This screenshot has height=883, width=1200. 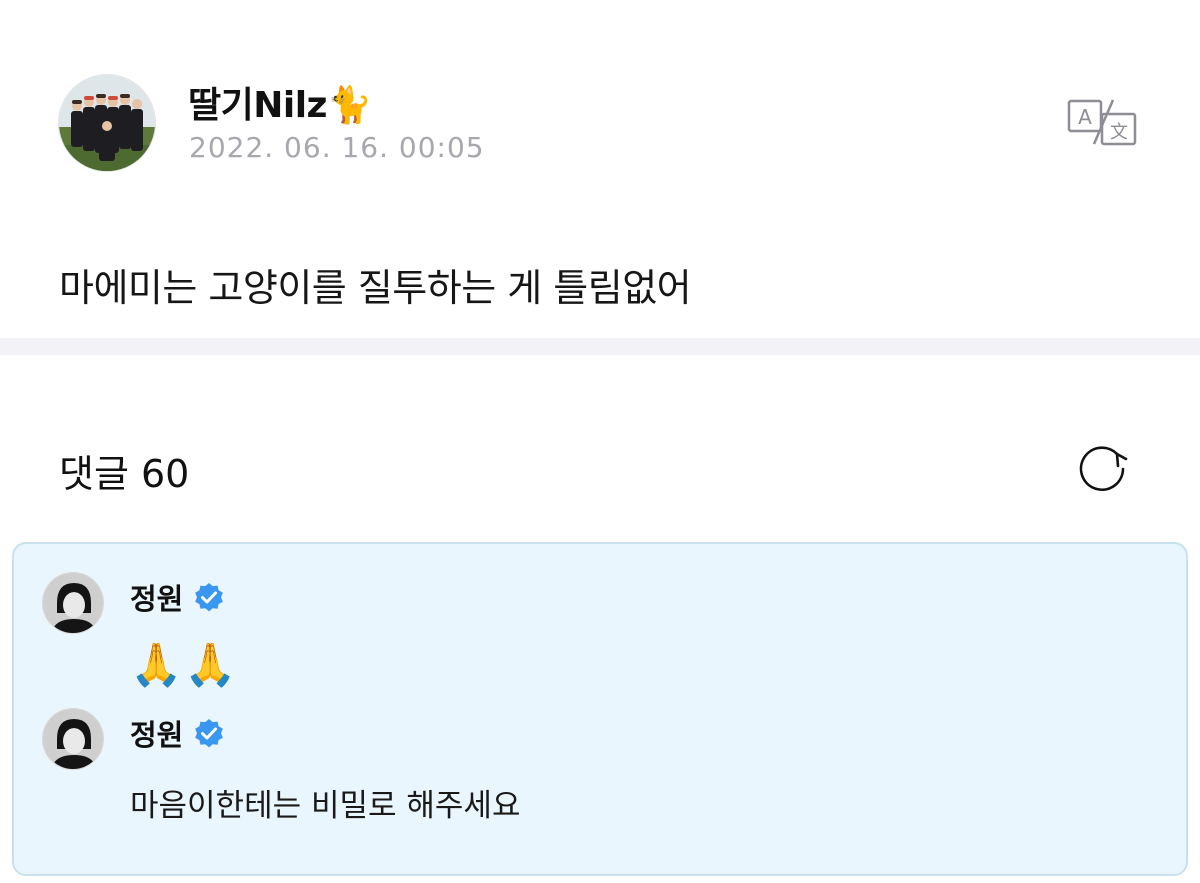 What do you see at coordinates (1119, 132) in the screenshot?
I see `svg-text: 文` at bounding box center [1119, 132].